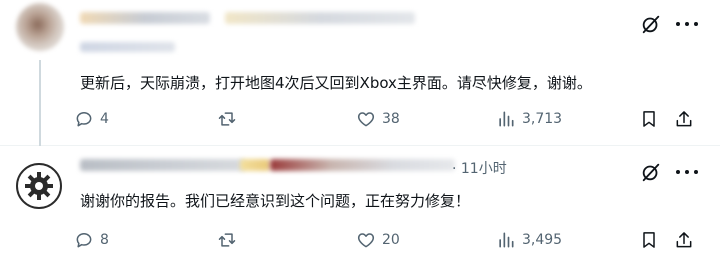 The image size is (720, 263). I want to click on gear-icon, so click(39, 186).